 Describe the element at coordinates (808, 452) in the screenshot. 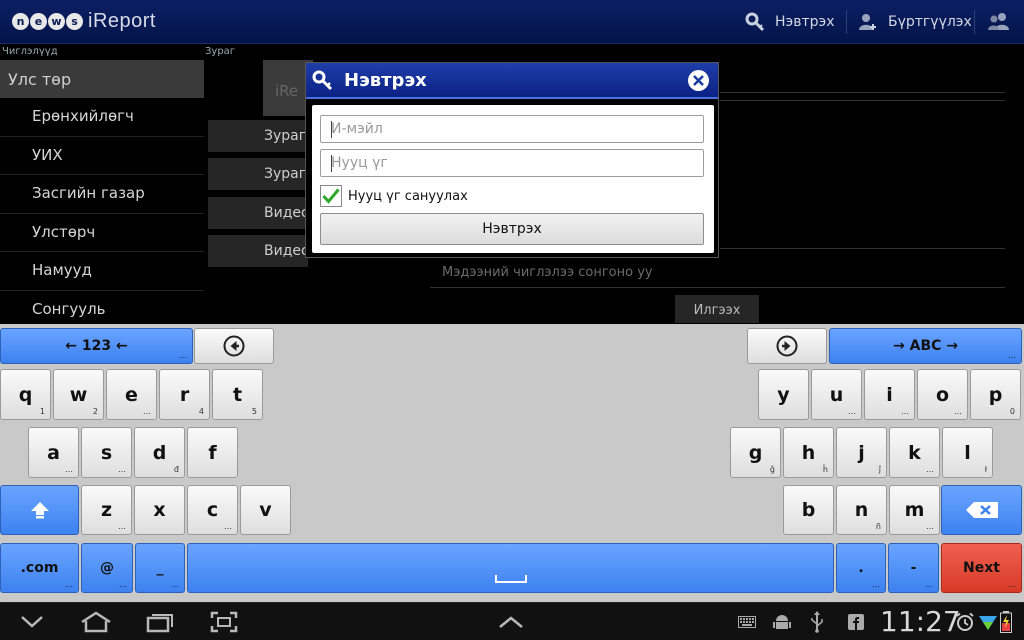

I see `key-h: hĥ` at that location.